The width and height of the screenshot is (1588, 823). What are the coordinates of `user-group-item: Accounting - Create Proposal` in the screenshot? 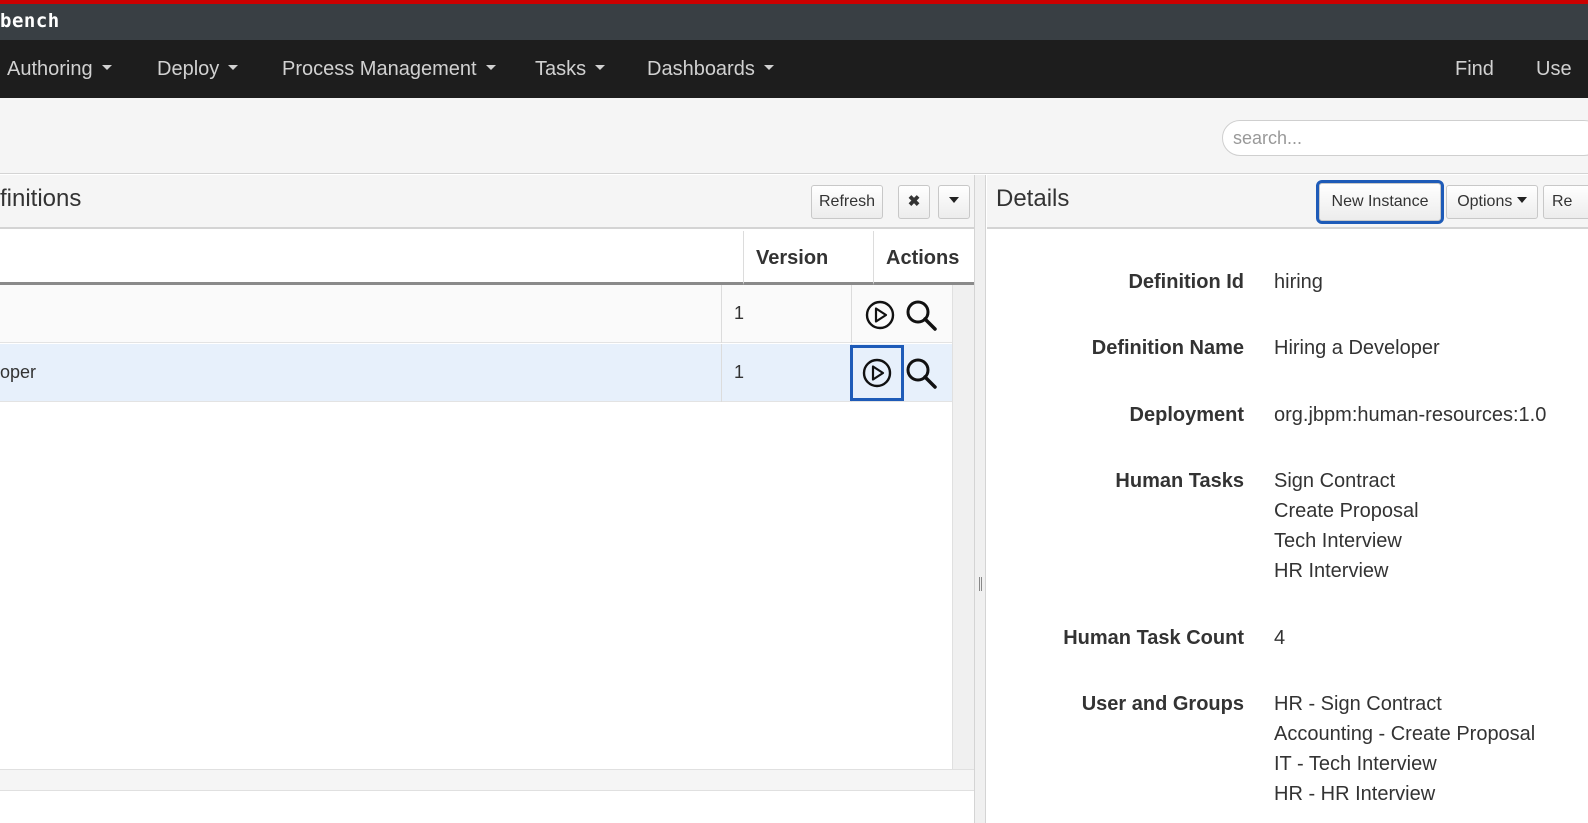 It's located at (1405, 734).